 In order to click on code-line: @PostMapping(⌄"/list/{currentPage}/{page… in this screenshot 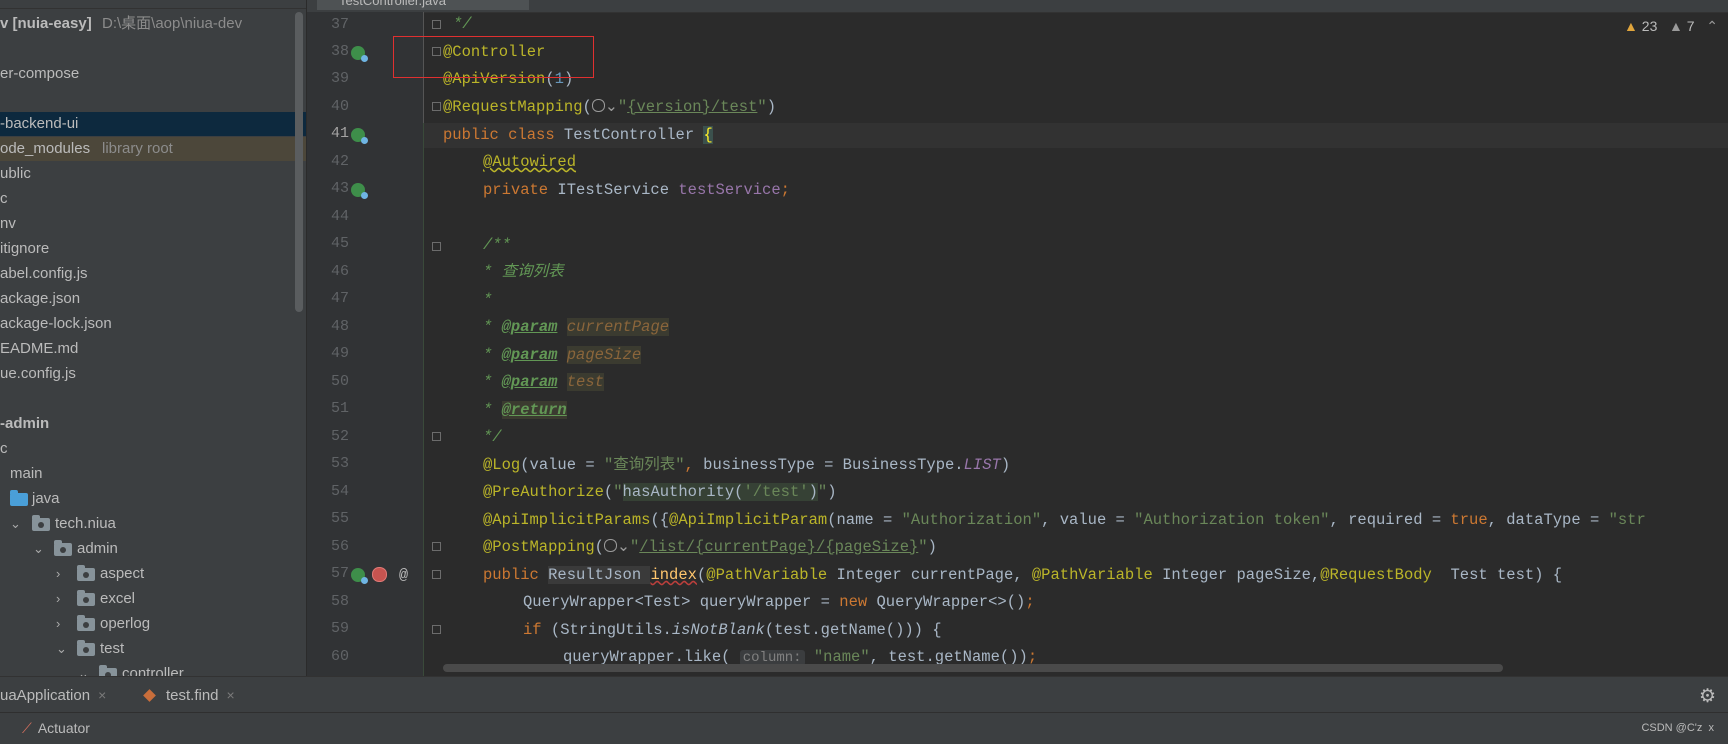, I will do `click(710, 547)`.